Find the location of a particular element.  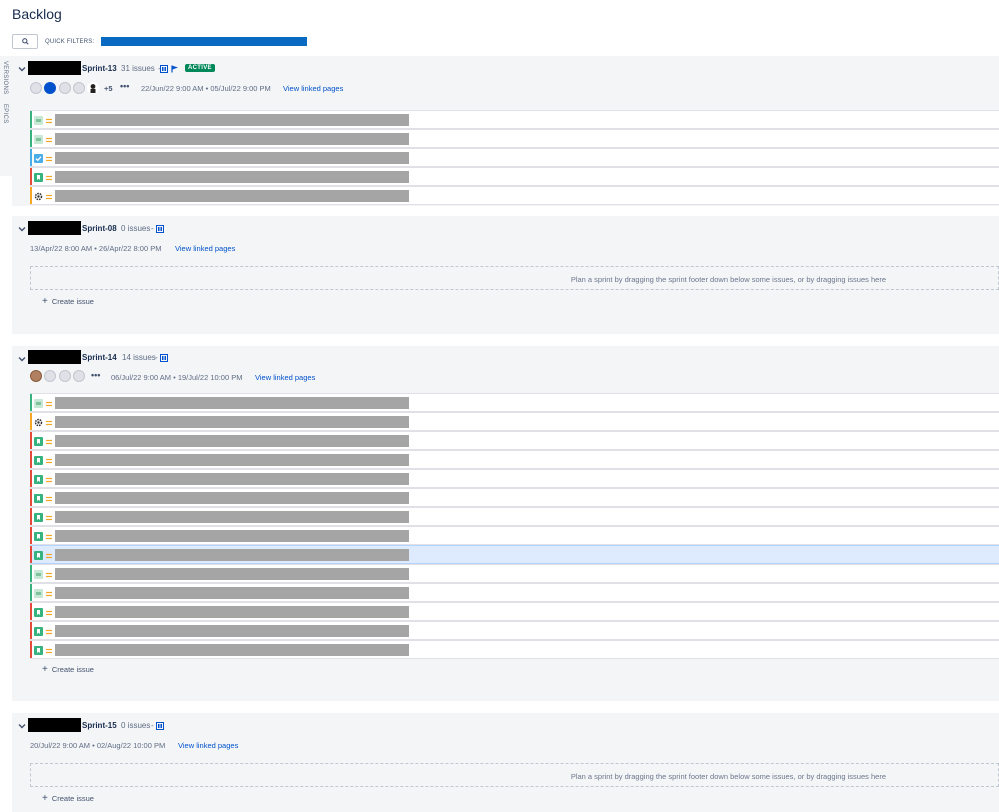

quick-filter-bar is located at coordinates (204, 41).